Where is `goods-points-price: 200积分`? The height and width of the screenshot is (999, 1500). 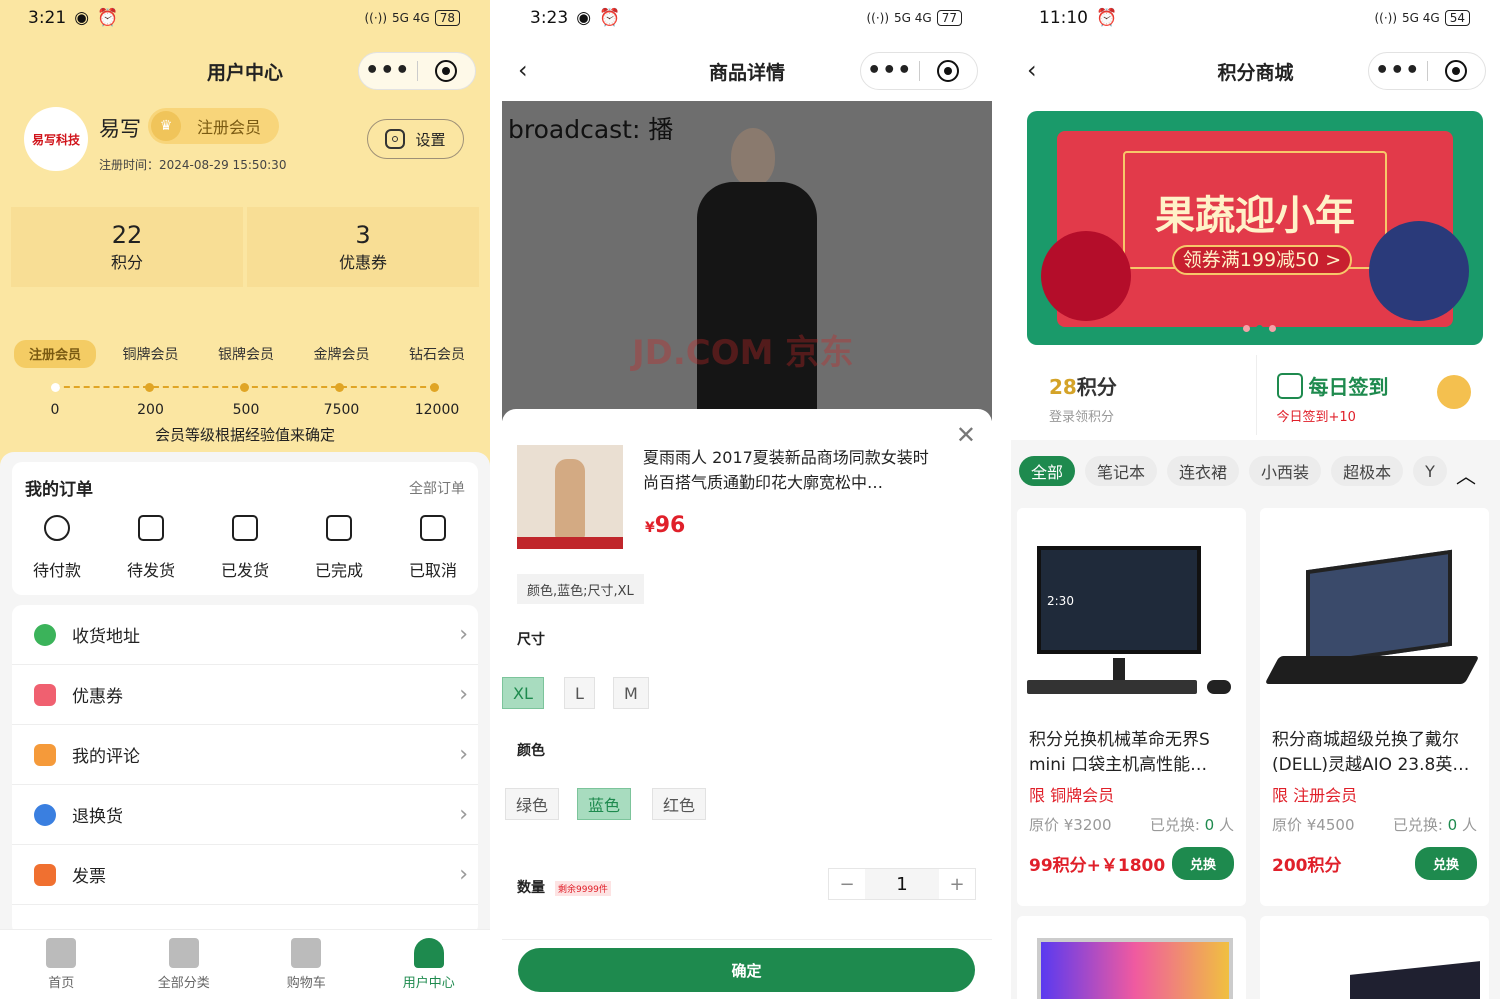 goods-points-price: 200积分 is located at coordinates (1307, 866).